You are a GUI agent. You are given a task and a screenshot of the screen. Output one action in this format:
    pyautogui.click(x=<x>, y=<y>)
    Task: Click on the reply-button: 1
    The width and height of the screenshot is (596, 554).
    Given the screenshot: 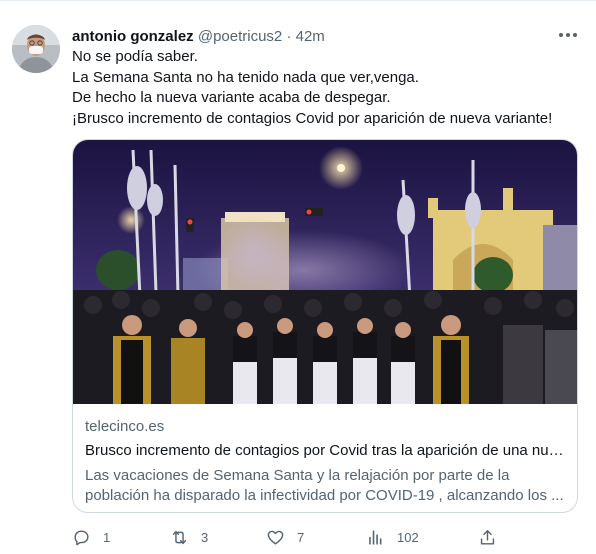 What is the action you would take?
    pyautogui.click(x=91, y=537)
    